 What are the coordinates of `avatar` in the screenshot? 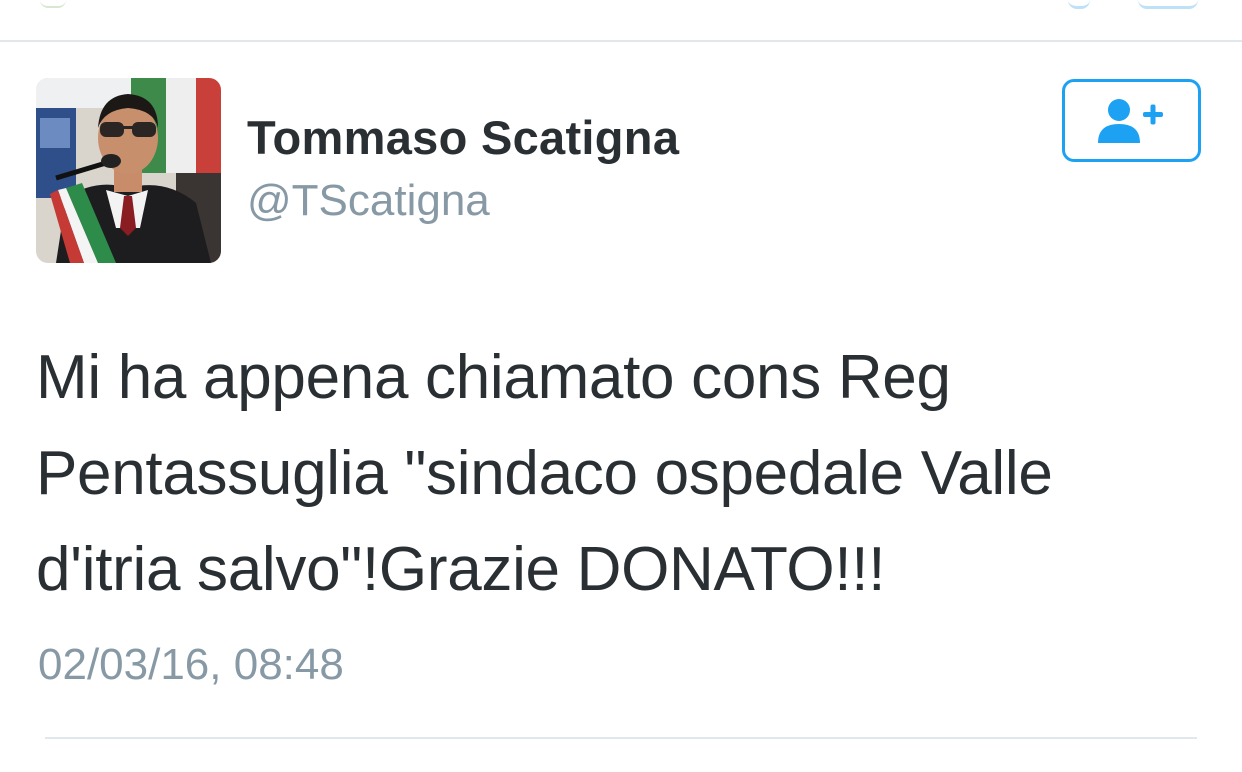 It's located at (128, 170).